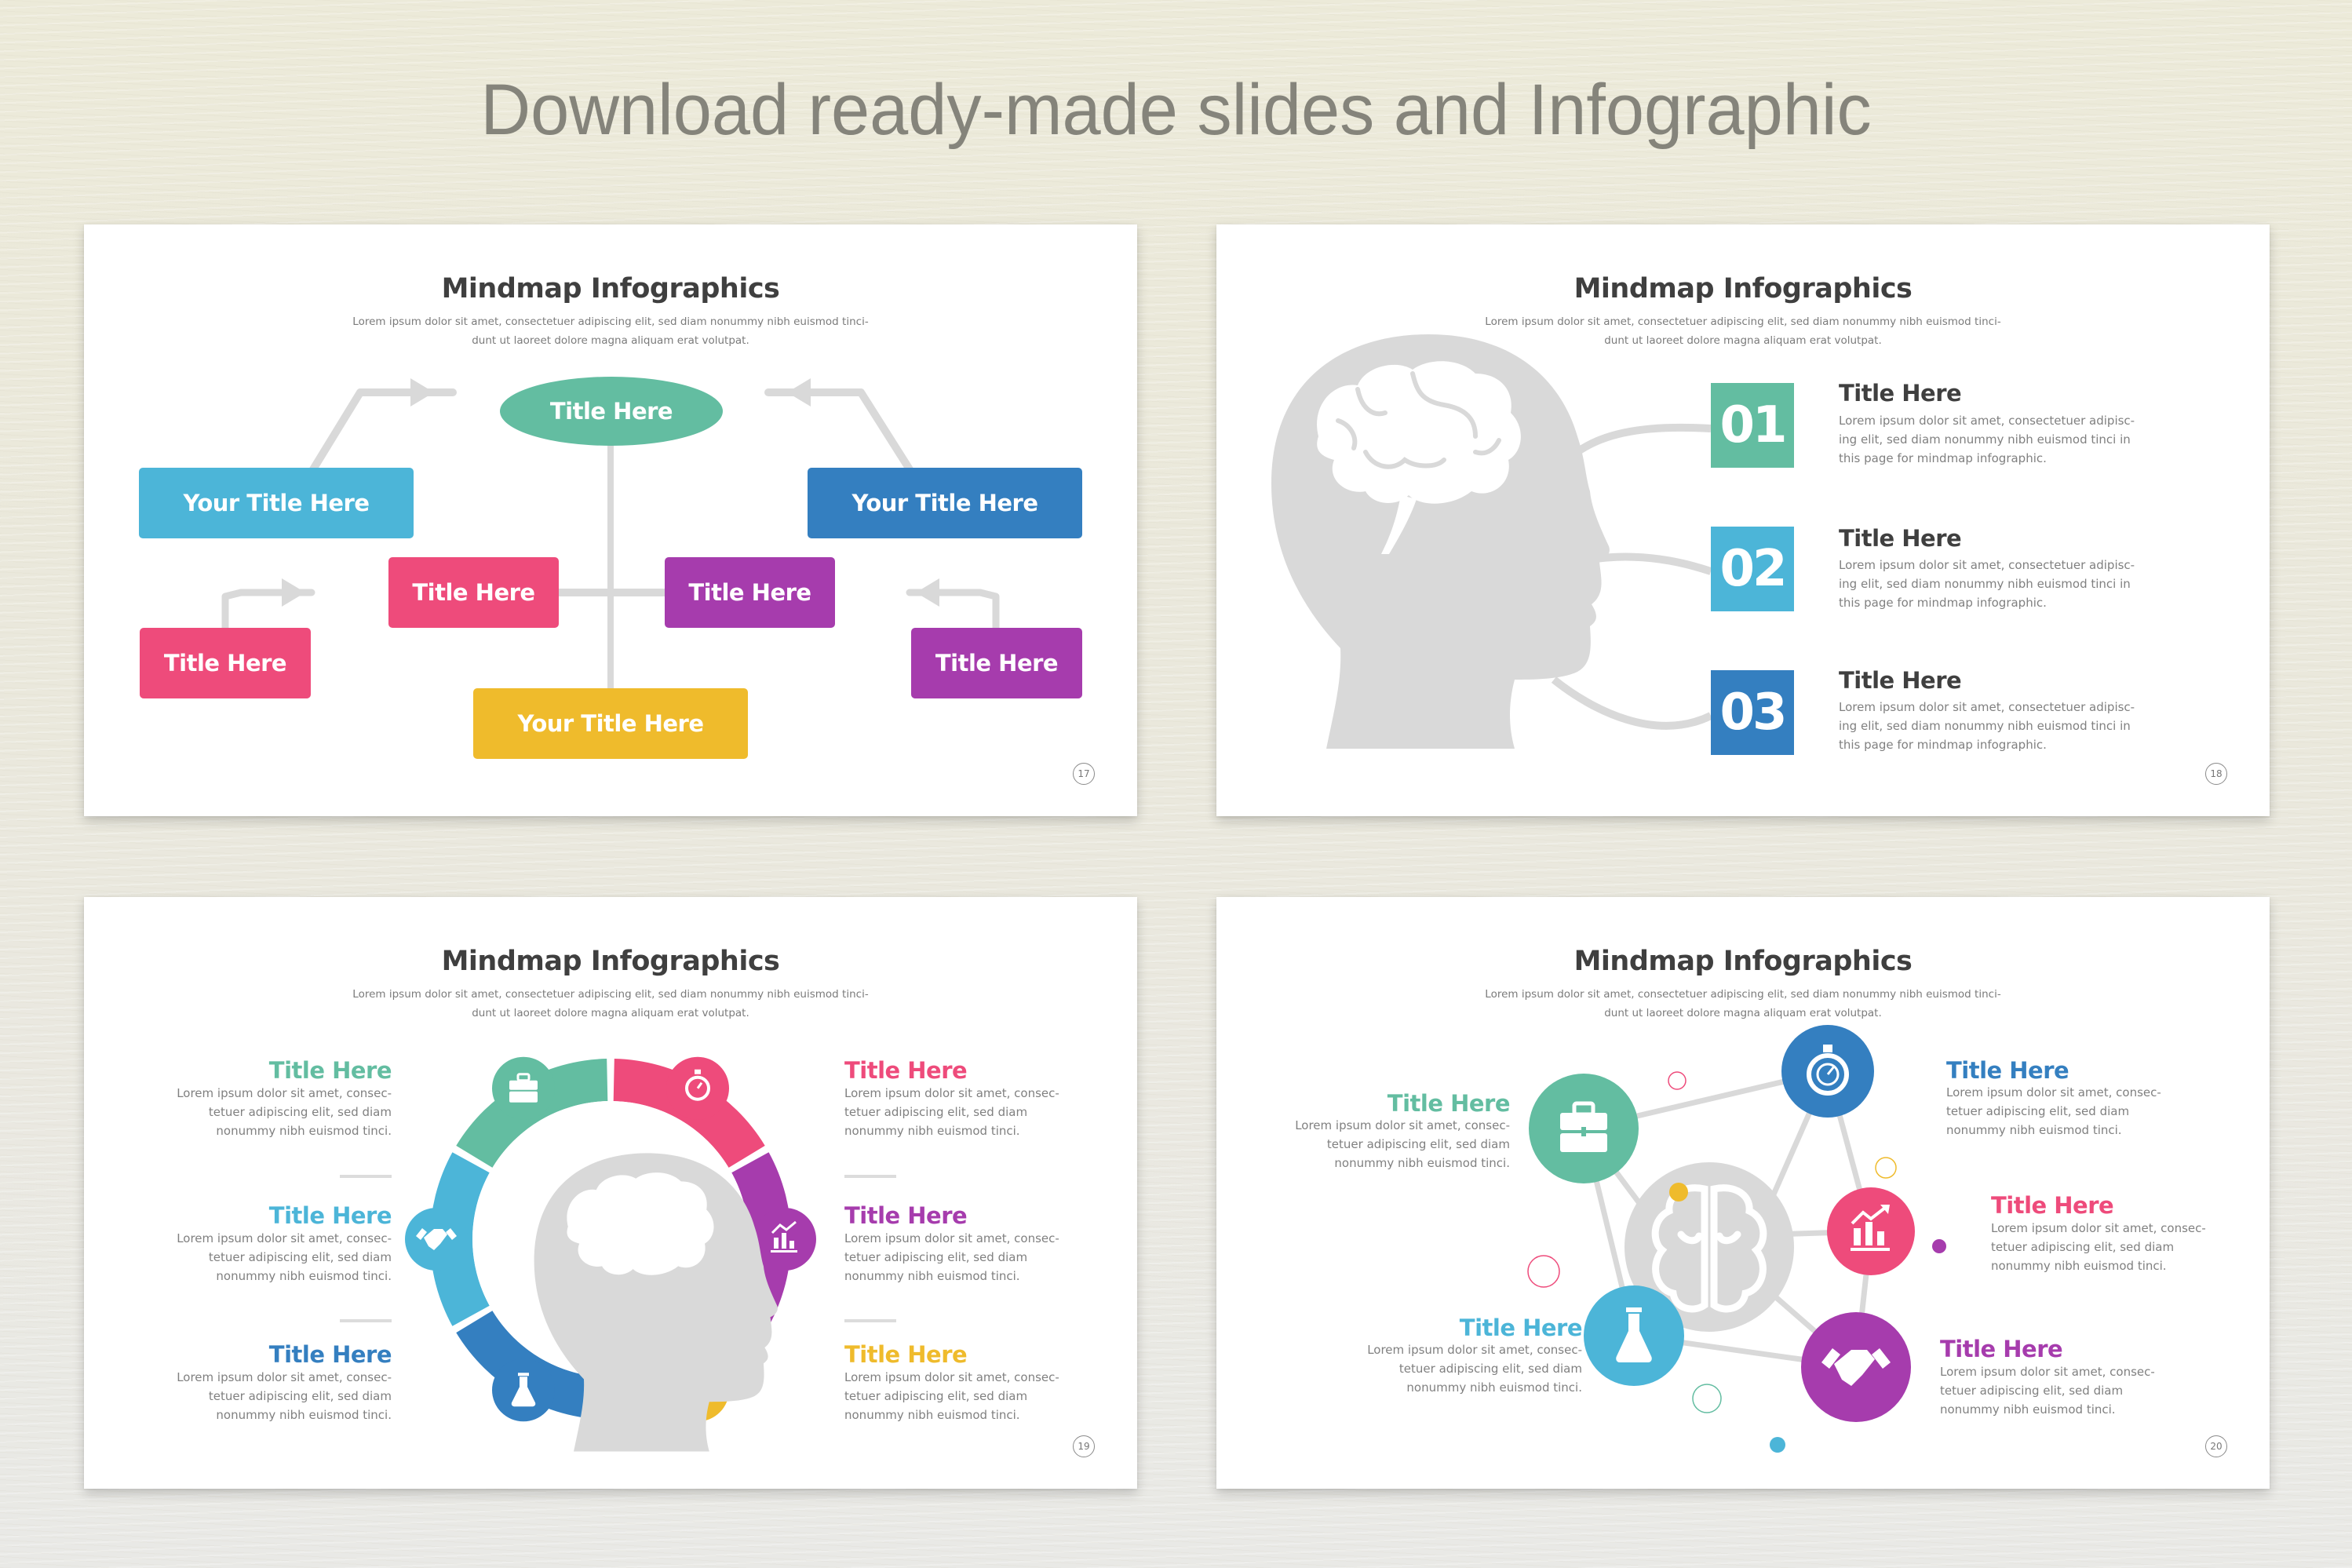 This screenshot has width=2352, height=1568. I want to click on number-badge: 03, so click(1752, 712).